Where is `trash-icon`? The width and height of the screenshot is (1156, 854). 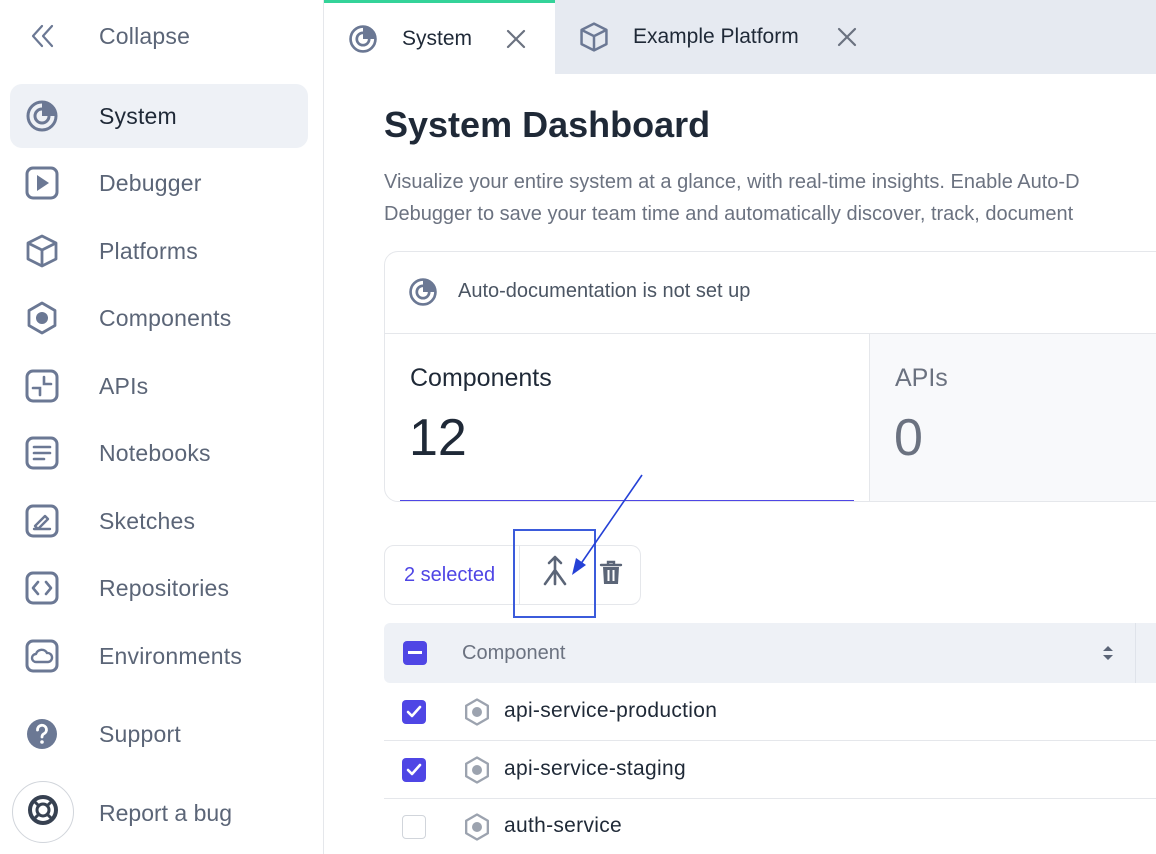
trash-icon is located at coordinates (611, 575).